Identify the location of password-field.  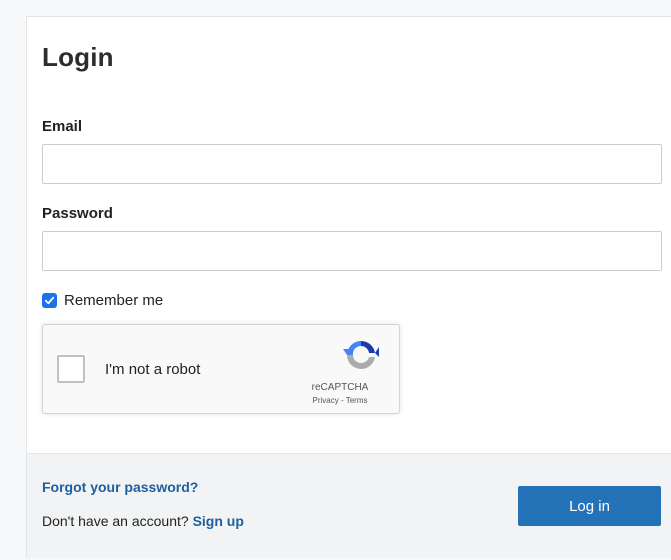
(352, 251).